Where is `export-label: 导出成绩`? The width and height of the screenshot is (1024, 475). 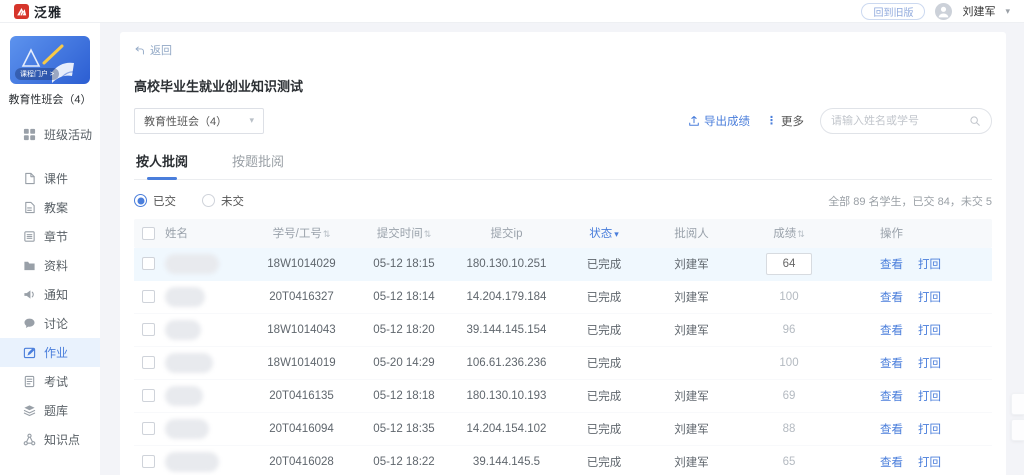
export-label: 导出成绩 is located at coordinates (727, 121).